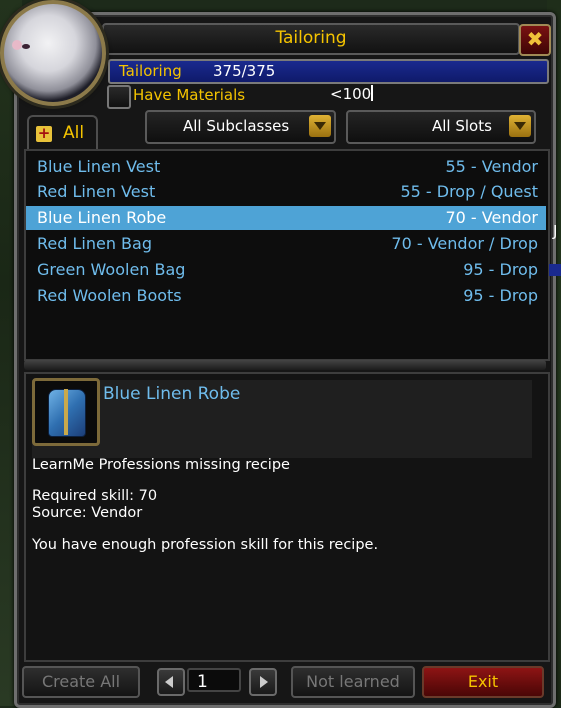  What do you see at coordinates (74, 133) in the screenshot?
I see `tab-all-label: All` at bounding box center [74, 133].